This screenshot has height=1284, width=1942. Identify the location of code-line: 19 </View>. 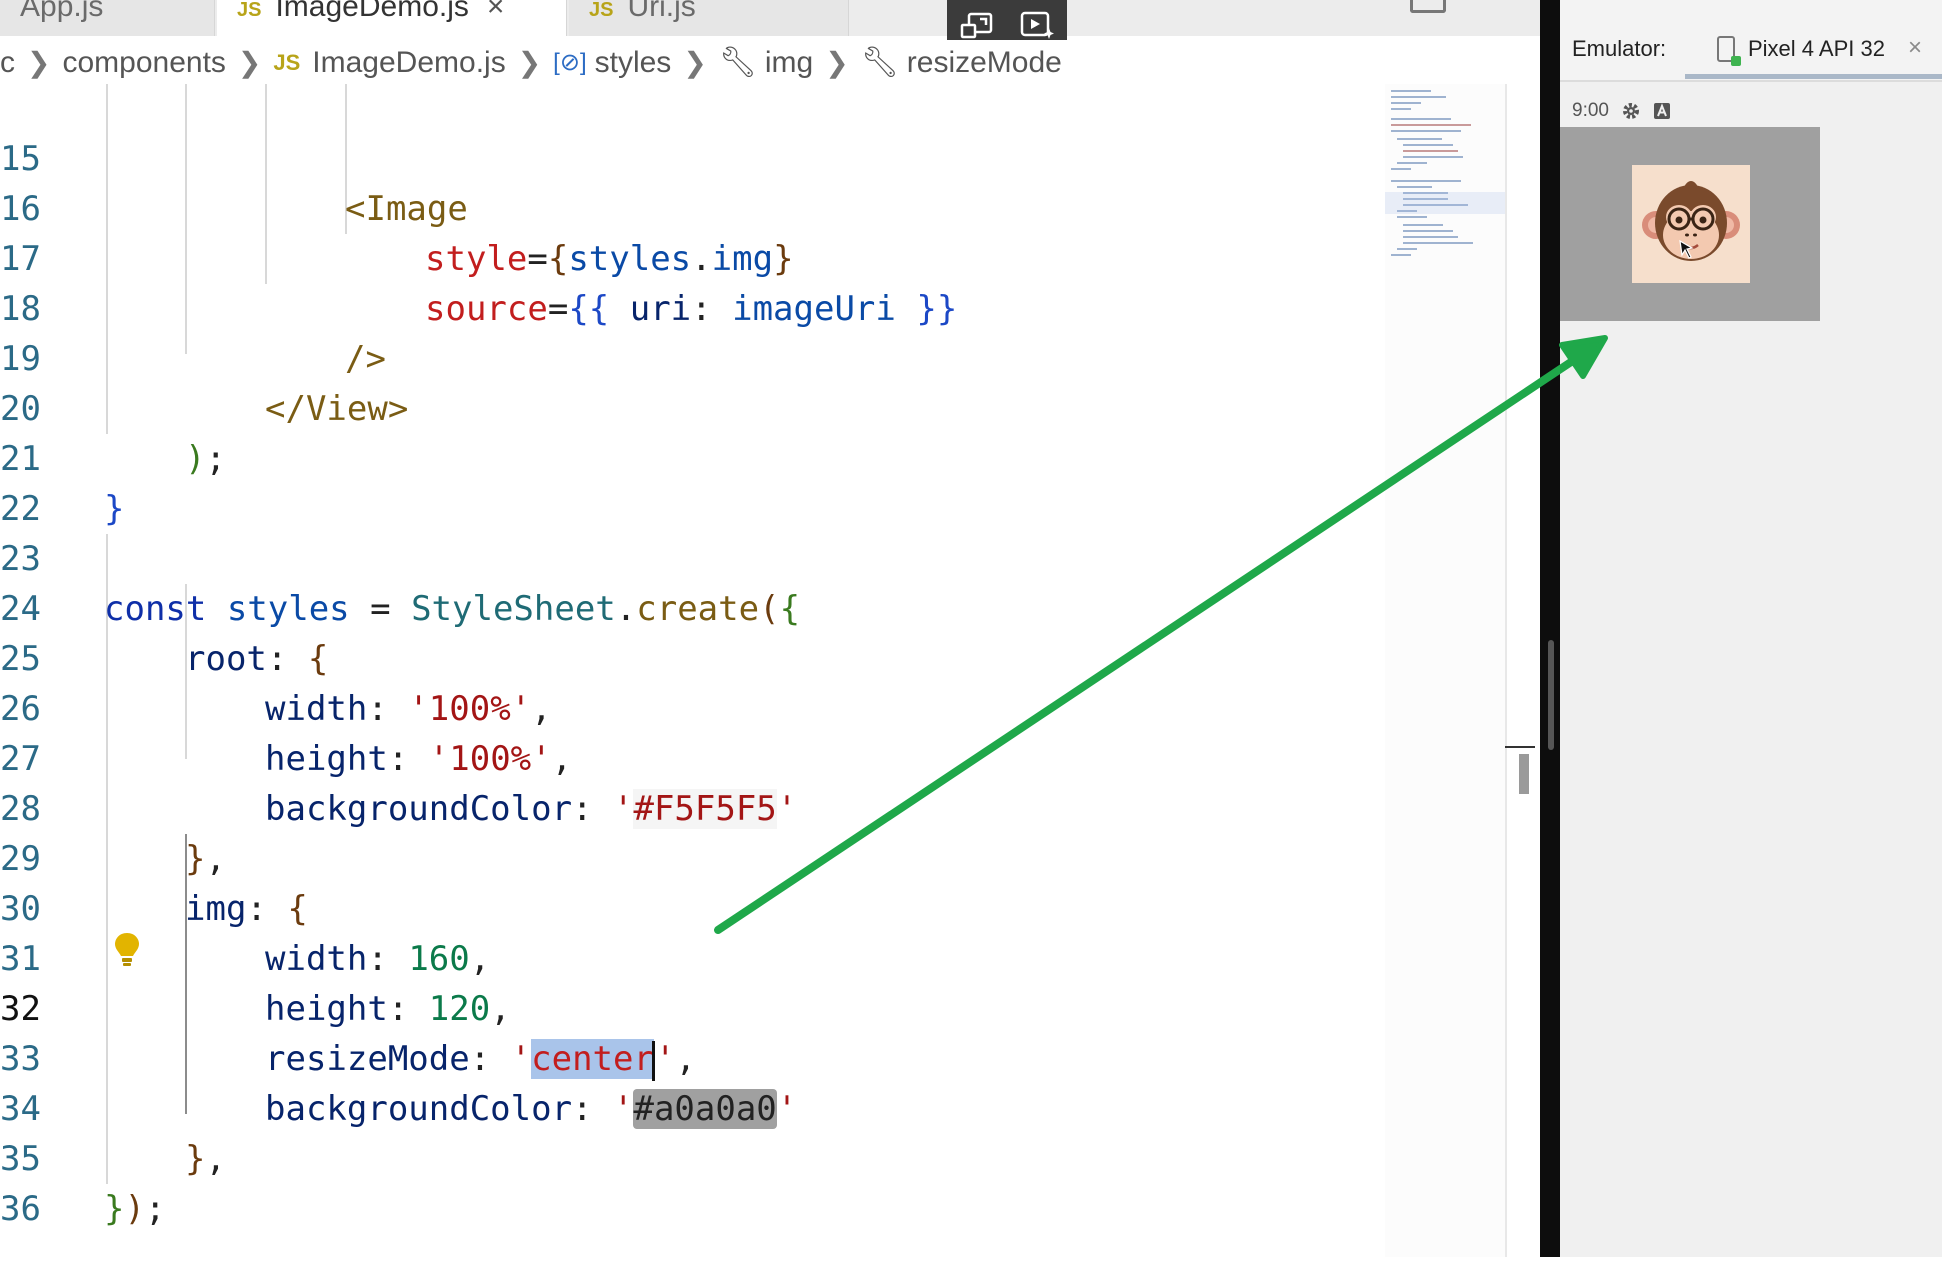
(692, 356).